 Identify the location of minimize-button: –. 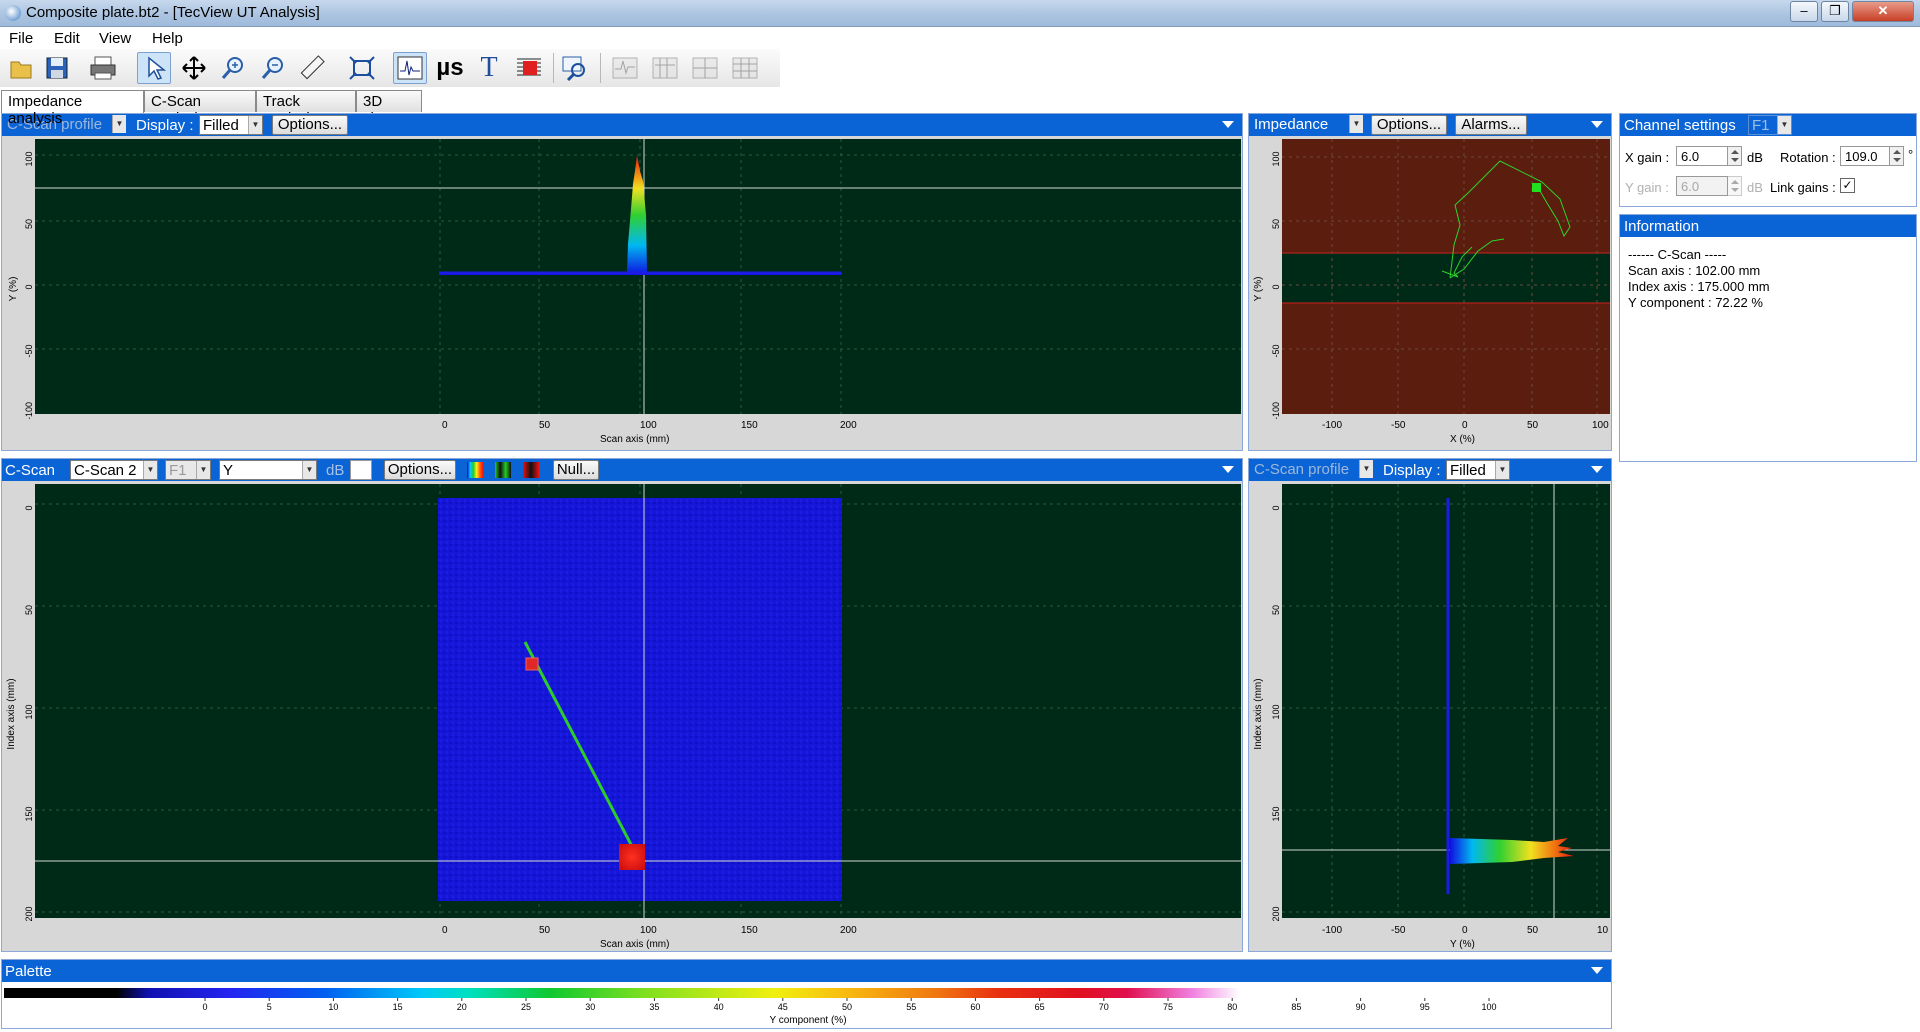
(1804, 11).